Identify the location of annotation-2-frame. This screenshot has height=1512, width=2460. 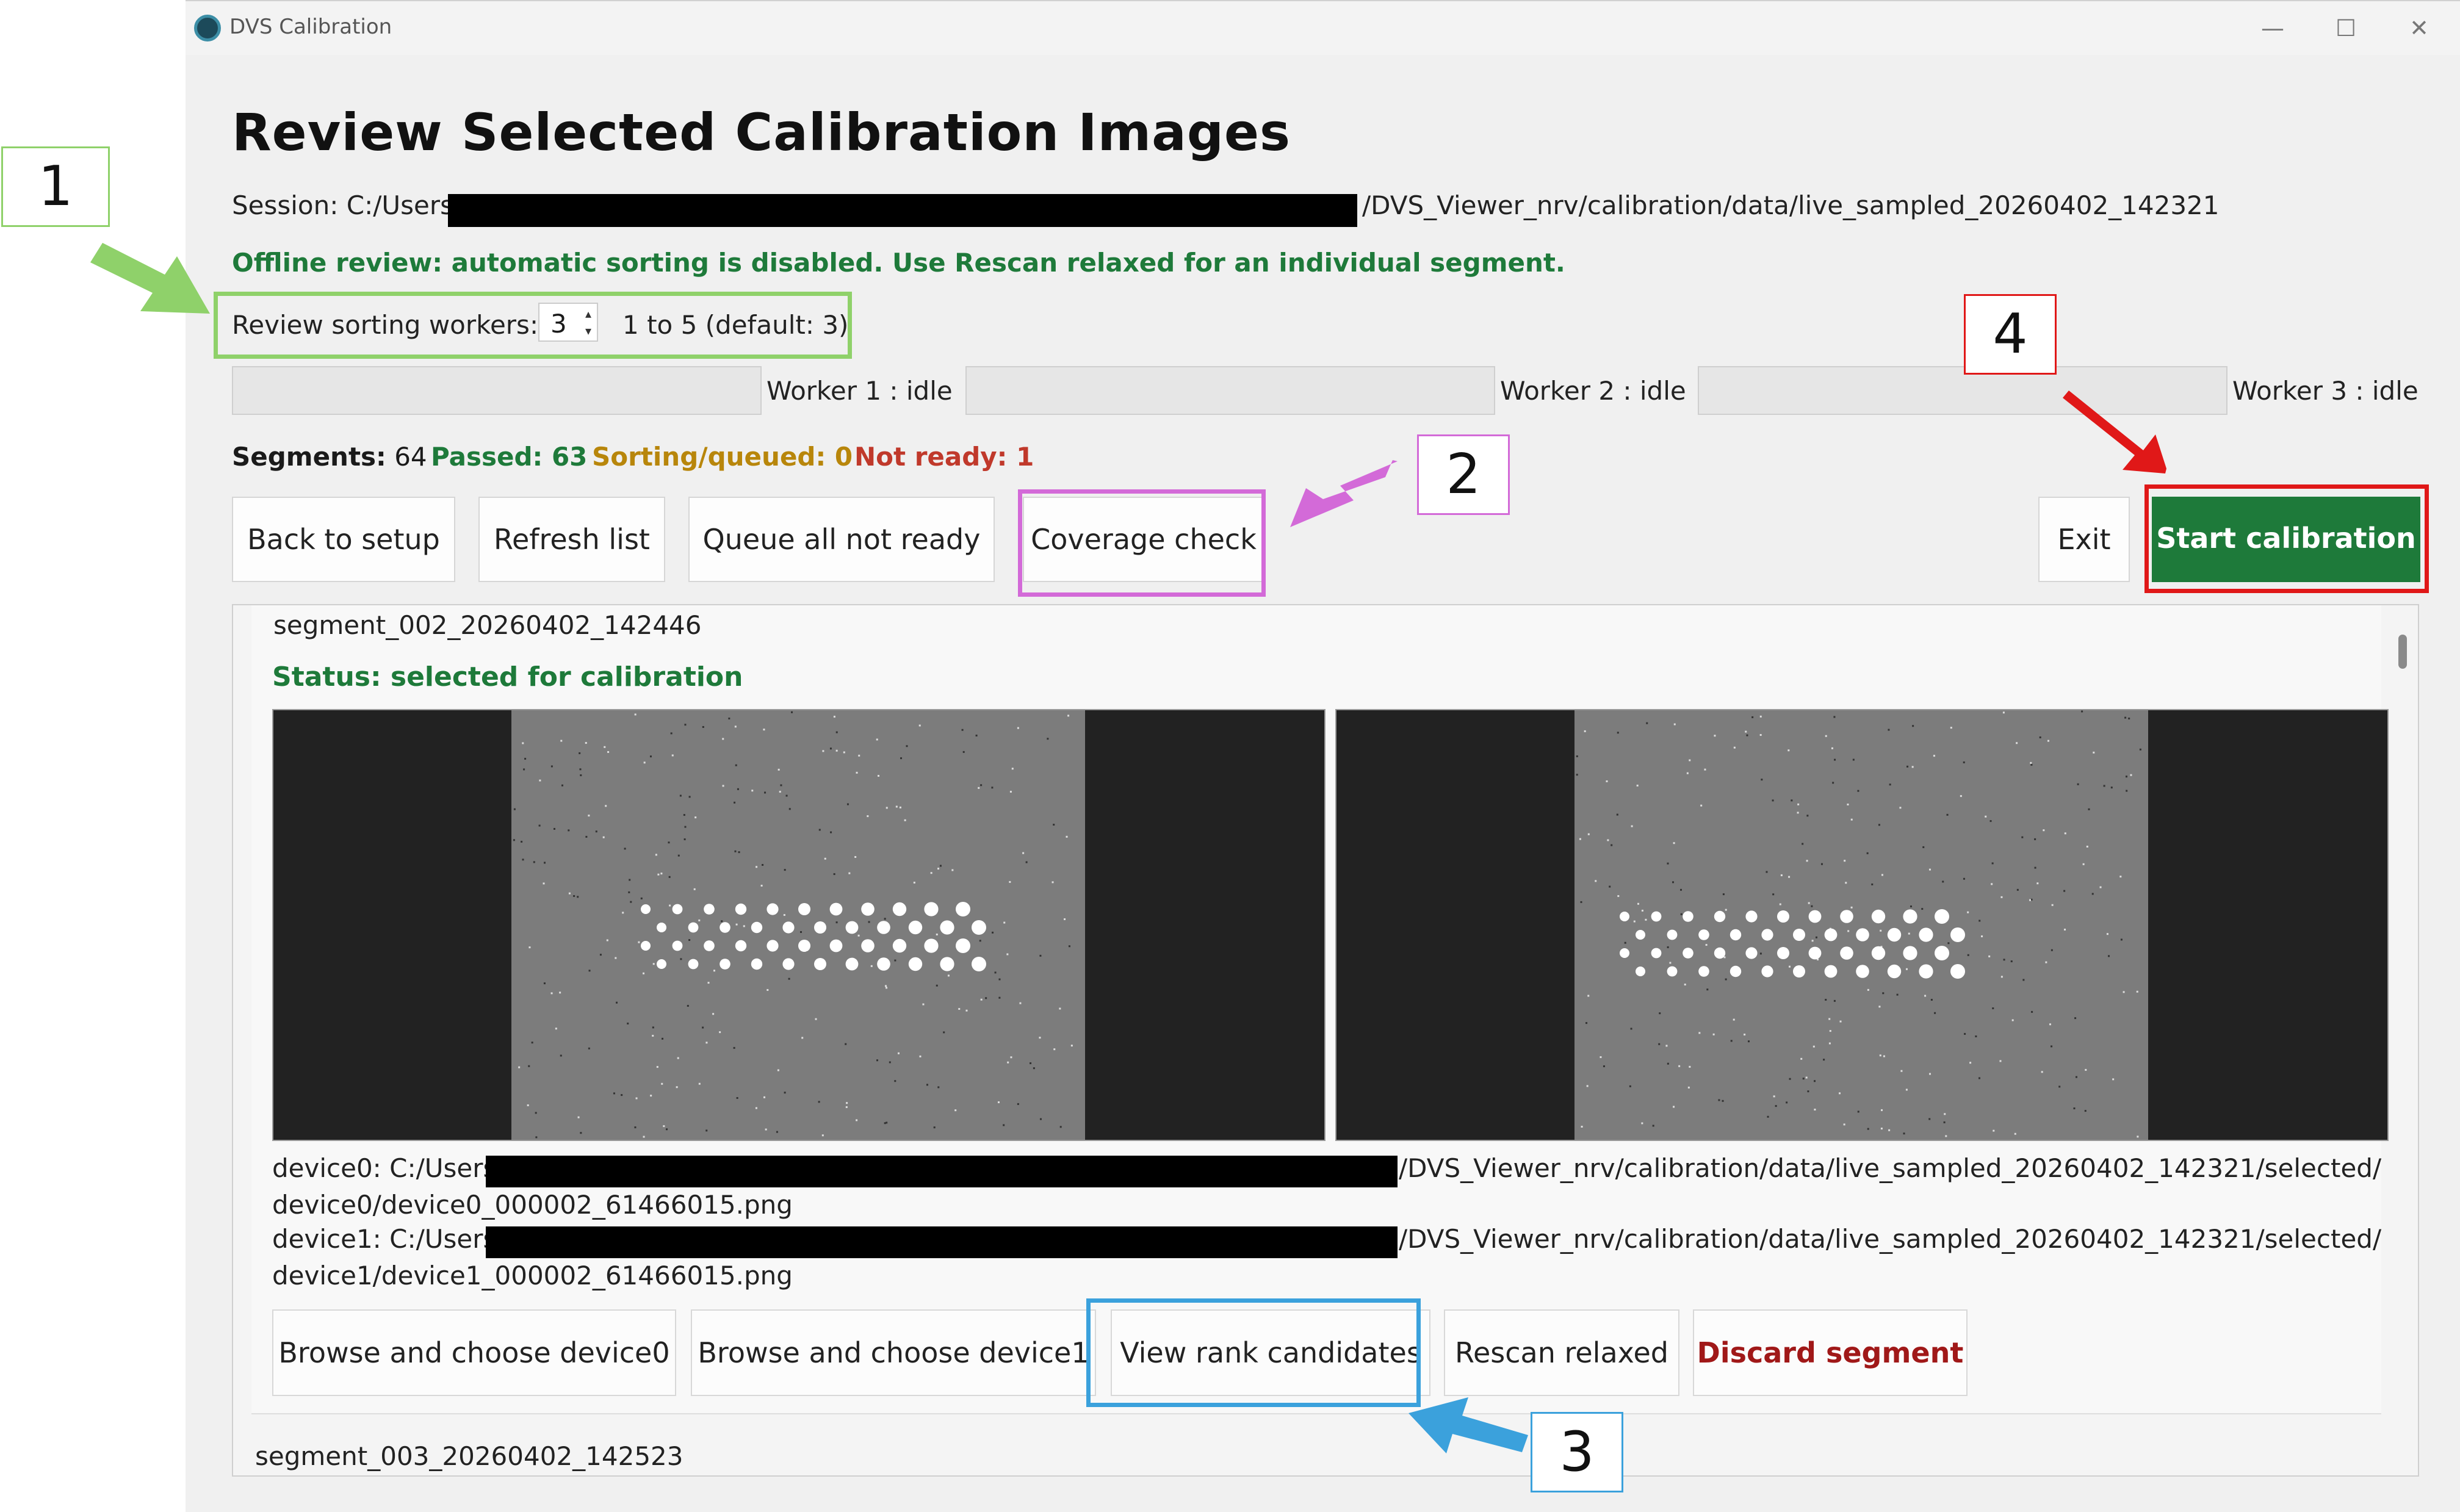
(1142, 543).